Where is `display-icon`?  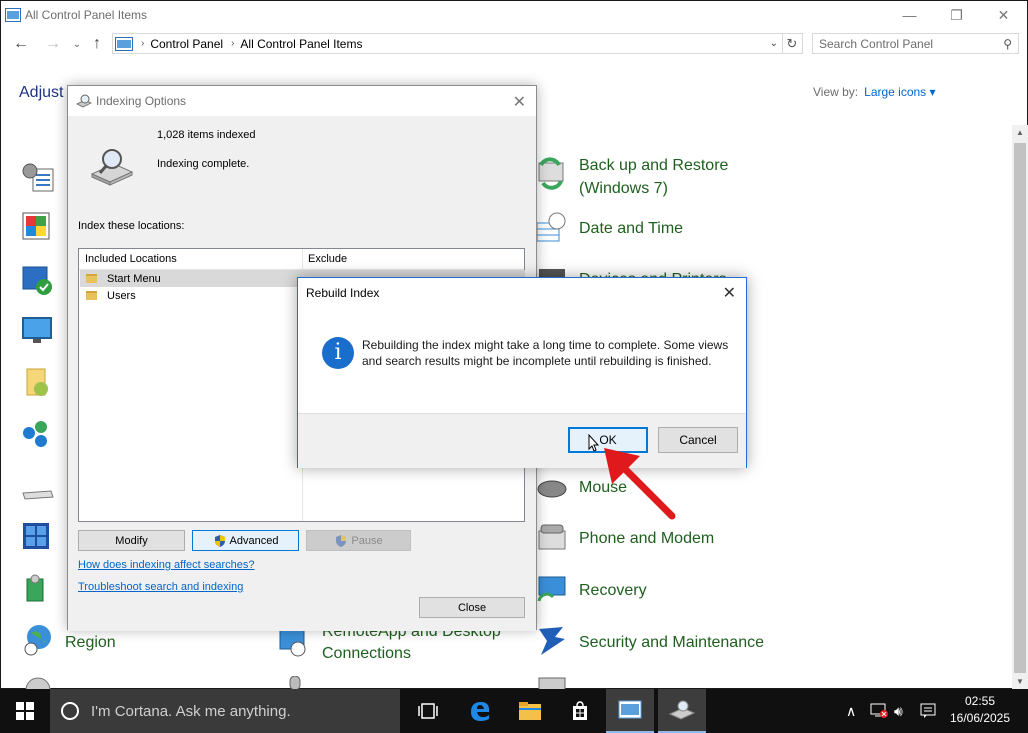 display-icon is located at coordinates (38, 331).